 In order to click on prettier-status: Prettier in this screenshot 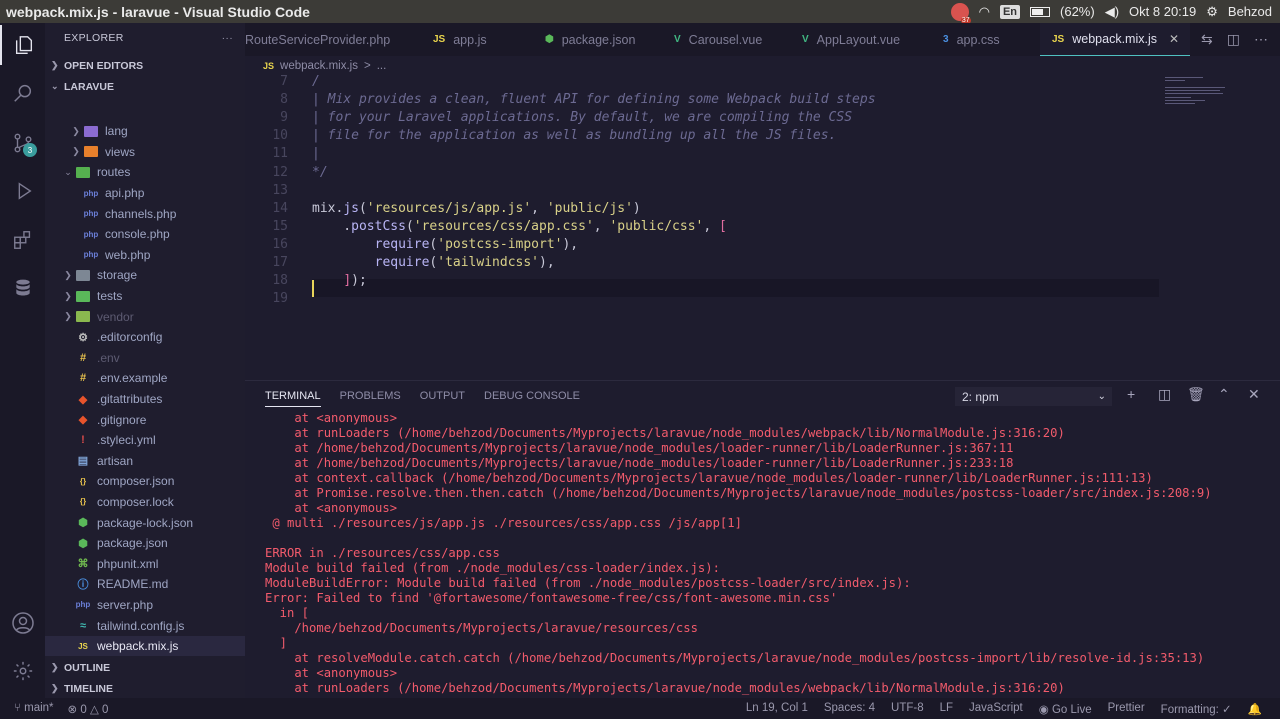, I will do `click(1126, 709)`.